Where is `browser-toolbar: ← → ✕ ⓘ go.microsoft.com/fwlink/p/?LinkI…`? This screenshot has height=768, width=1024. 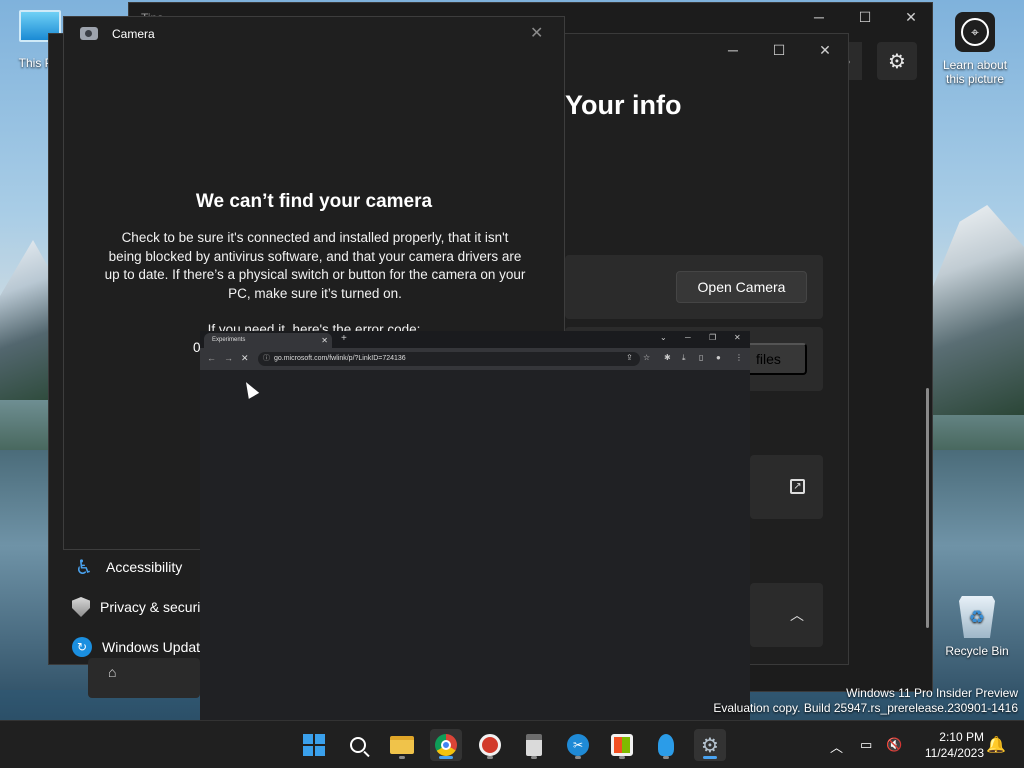
browser-toolbar: ← → ✕ ⓘ go.microsoft.com/fwlink/p/?LinkI… is located at coordinates (475, 359).